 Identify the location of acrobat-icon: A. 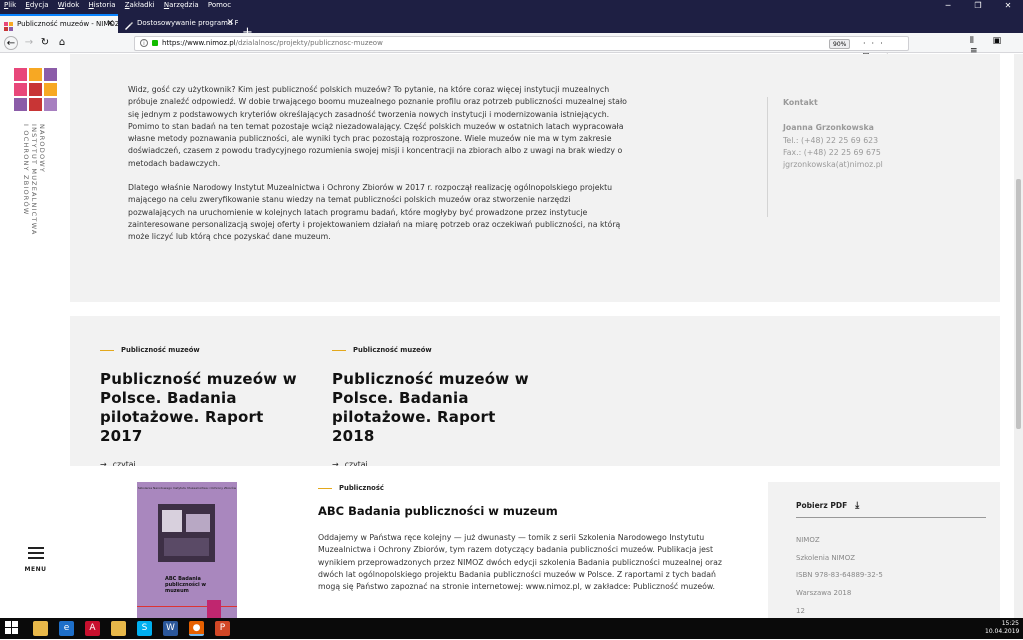
(92, 628).